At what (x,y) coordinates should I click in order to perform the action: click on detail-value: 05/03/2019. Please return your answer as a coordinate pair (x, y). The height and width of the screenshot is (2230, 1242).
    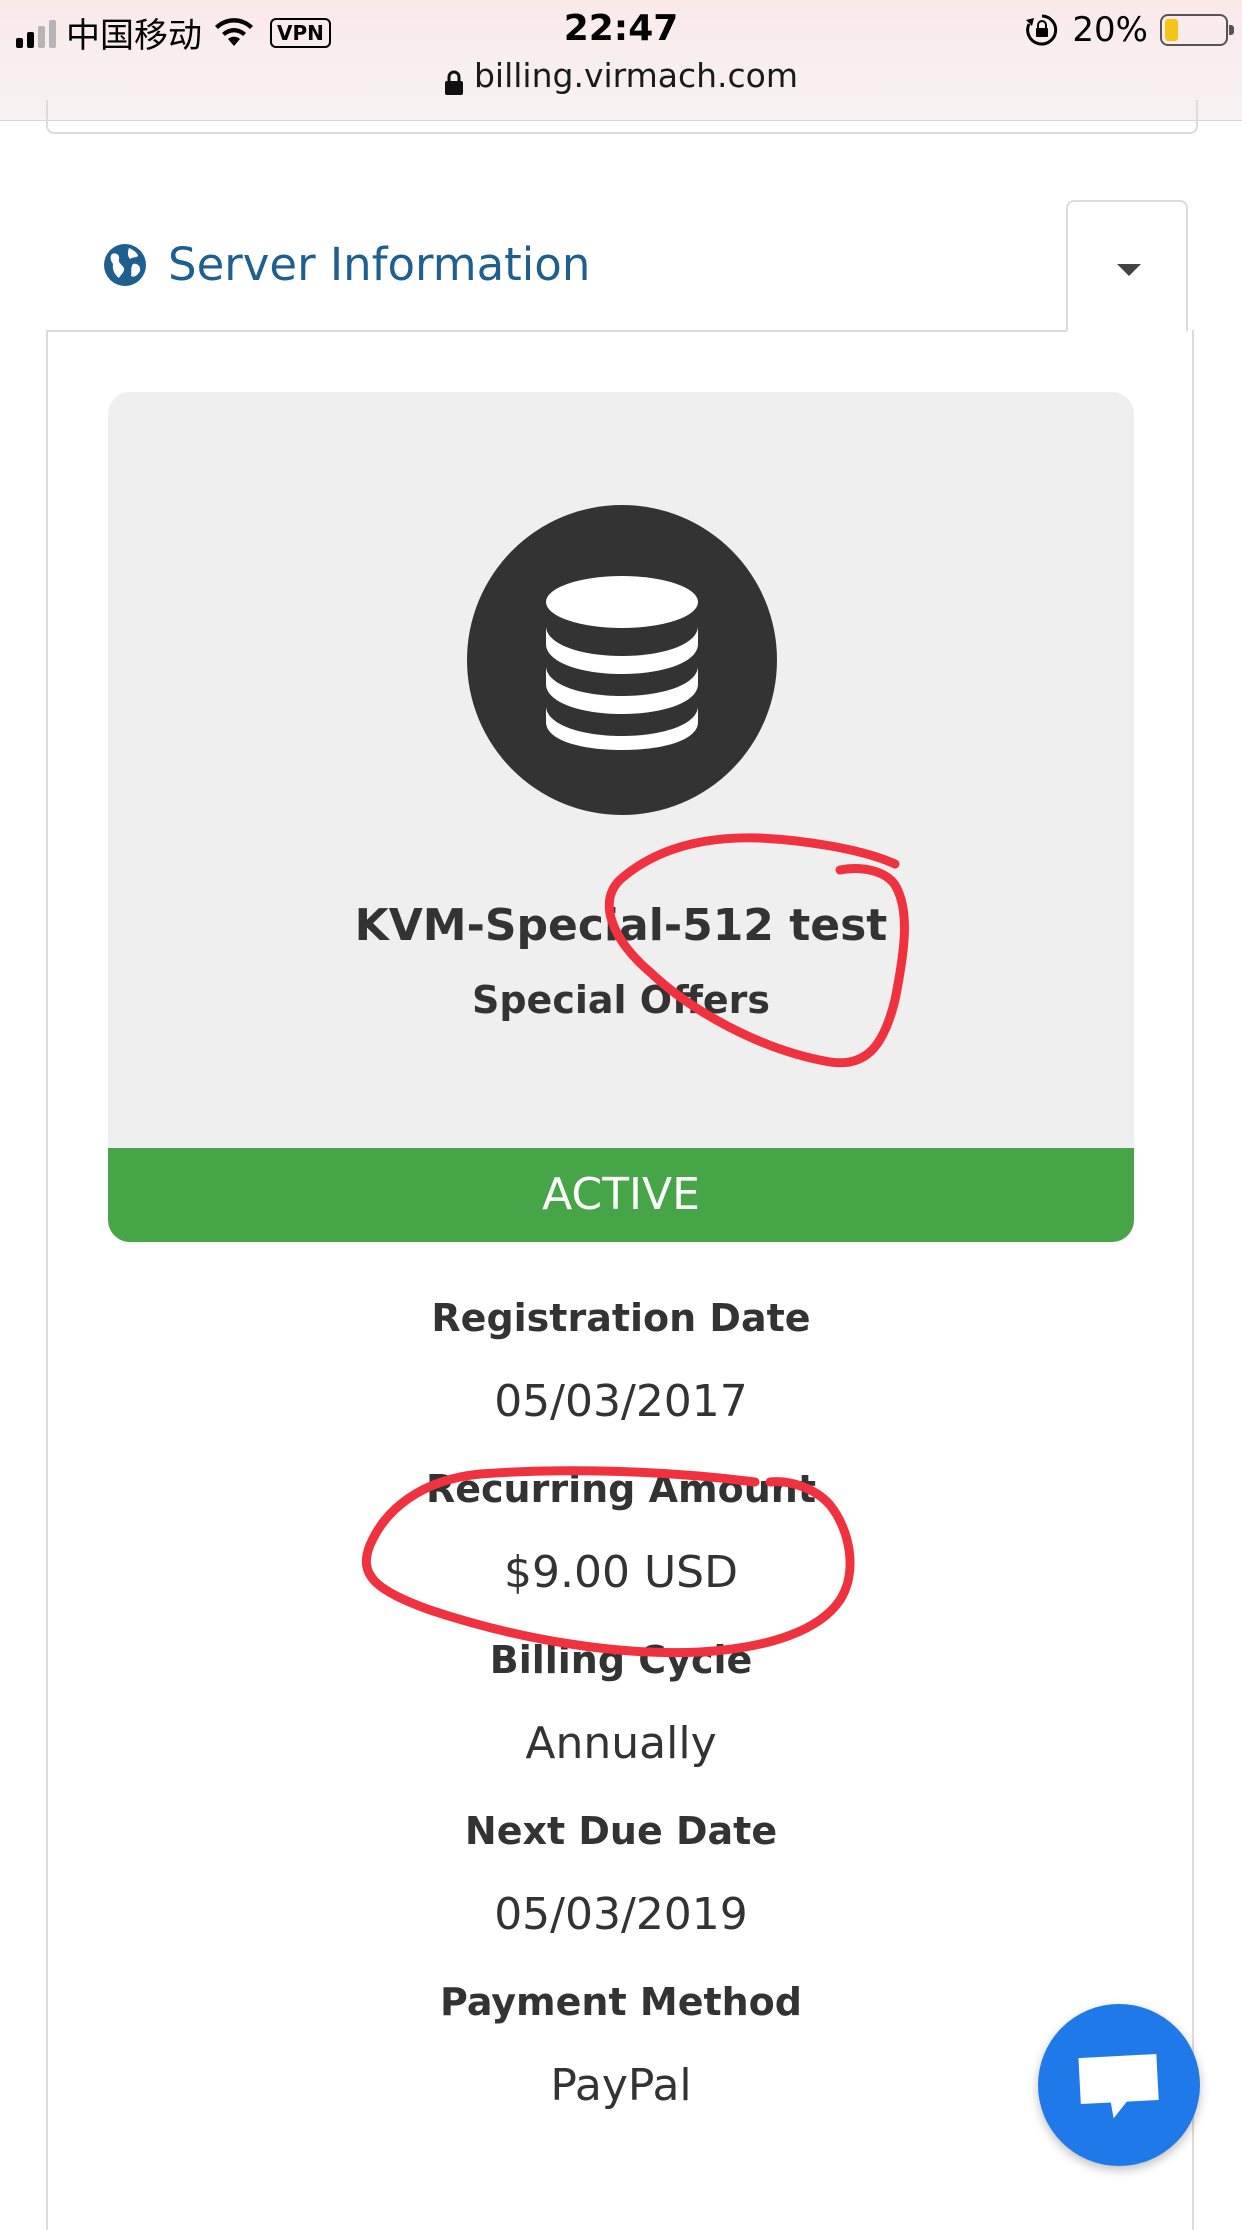
    Looking at the image, I should click on (621, 1914).